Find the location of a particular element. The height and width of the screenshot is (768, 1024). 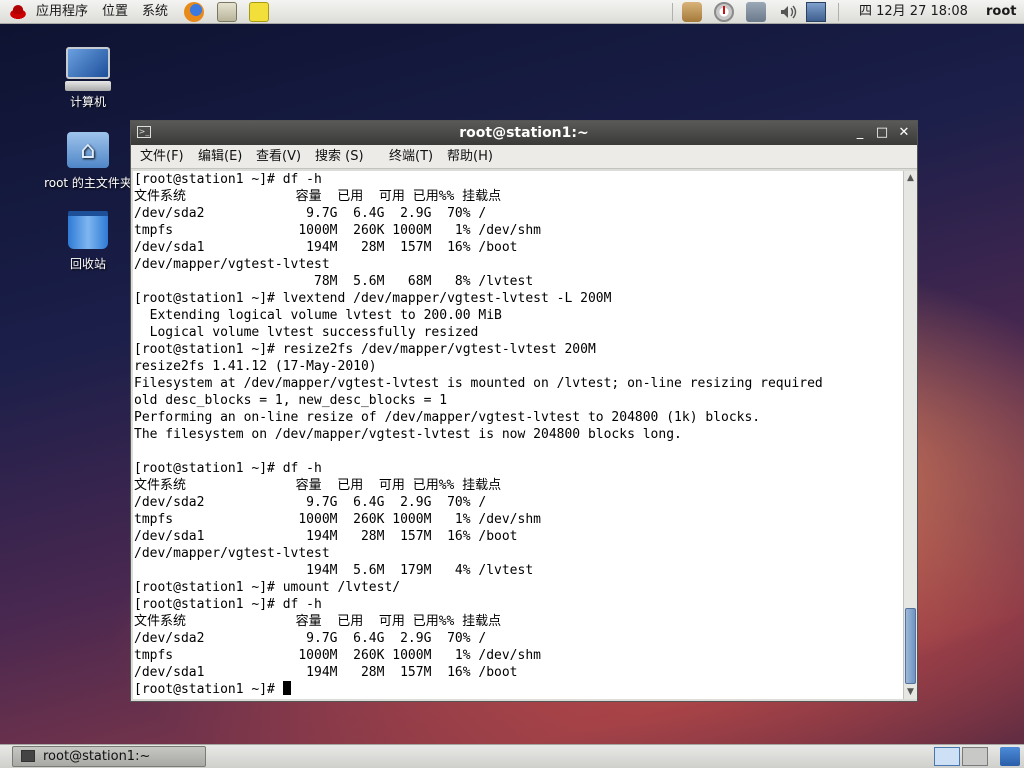

desktop-icon-trash: 回收站 is located at coordinates (88, 241).